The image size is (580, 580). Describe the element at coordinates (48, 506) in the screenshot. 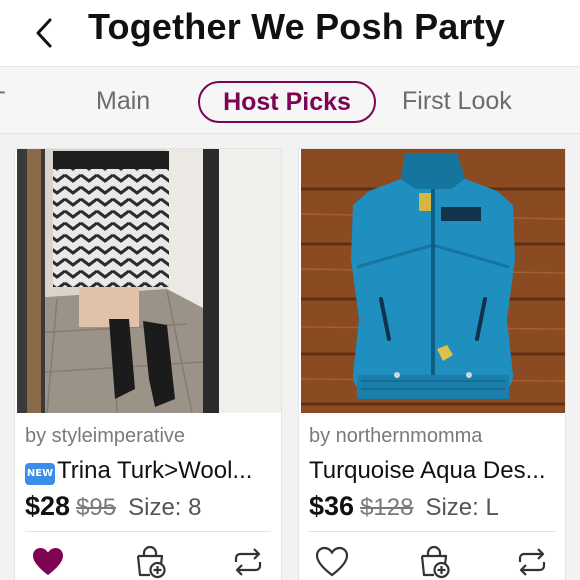

I see `price: $28` at that location.